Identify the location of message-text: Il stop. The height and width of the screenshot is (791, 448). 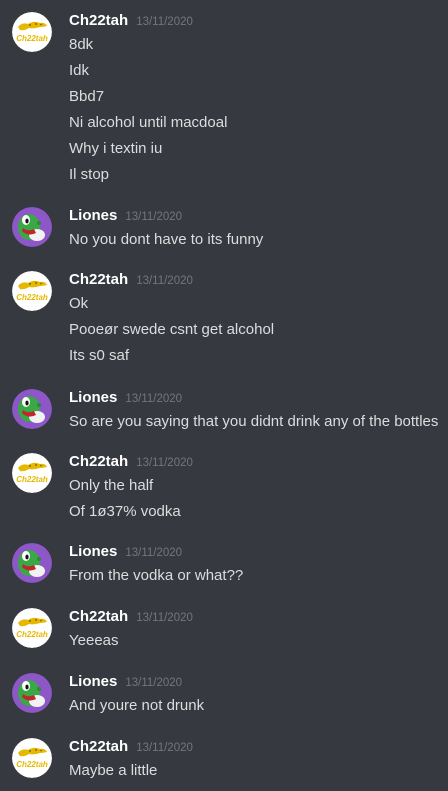
(89, 174).